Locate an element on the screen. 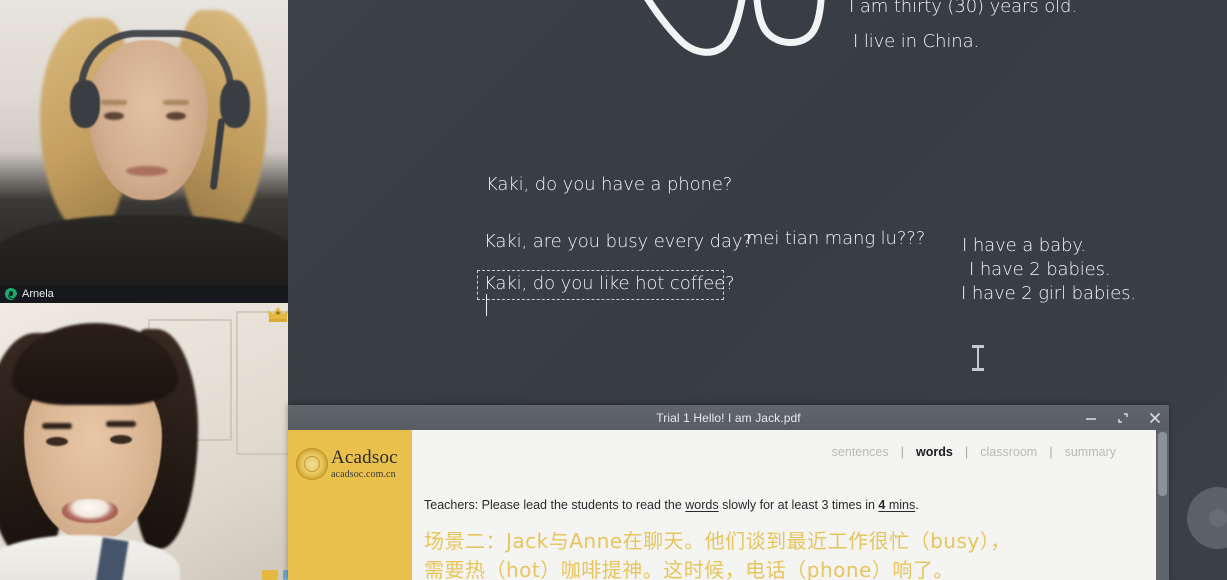 Image resolution: width=1227 pixels, height=580 pixels. teacher-name-bar: Arnela is located at coordinates (144, 294).